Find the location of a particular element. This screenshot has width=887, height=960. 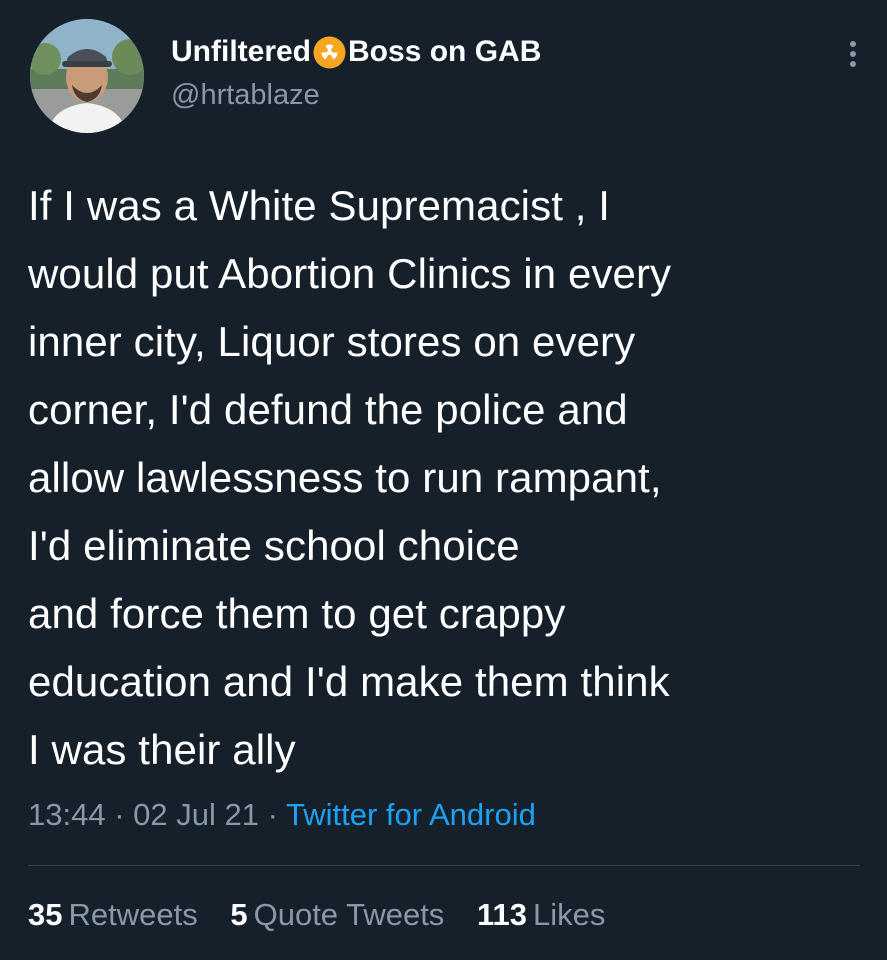

avatar is located at coordinates (87, 76).